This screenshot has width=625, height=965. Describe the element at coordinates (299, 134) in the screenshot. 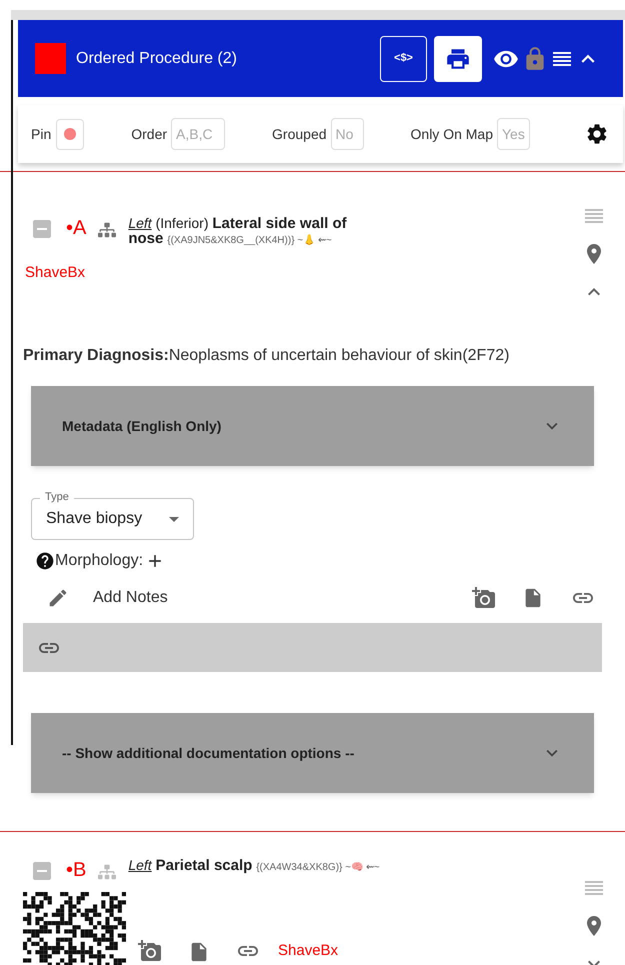

I see `field-label: Grouped` at that location.